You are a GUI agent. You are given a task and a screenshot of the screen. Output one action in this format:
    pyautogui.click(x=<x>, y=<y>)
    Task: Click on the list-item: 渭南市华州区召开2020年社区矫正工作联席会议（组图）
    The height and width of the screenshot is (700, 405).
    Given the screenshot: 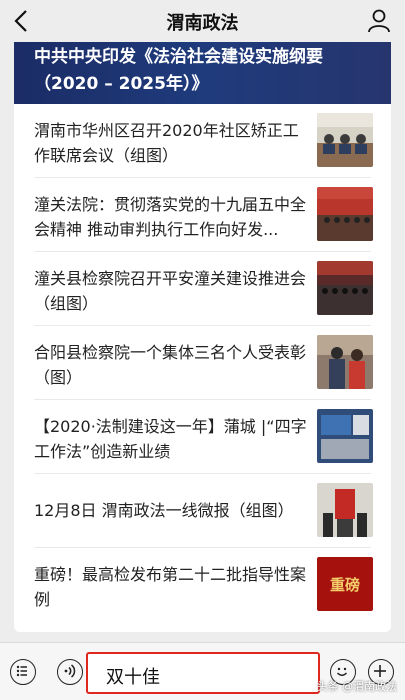 What is the action you would take?
    pyautogui.click(x=203, y=141)
    